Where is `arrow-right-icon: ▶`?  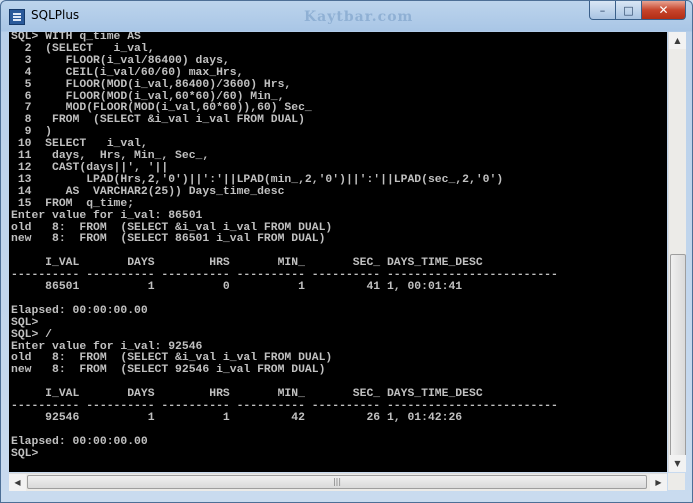 arrow-right-icon: ▶ is located at coordinates (658, 482).